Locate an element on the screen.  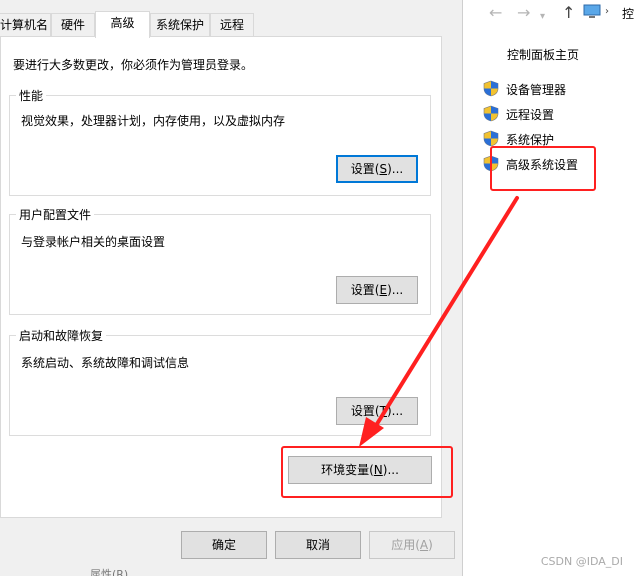
tab-remote: 远程 is located at coordinates (232, 25).